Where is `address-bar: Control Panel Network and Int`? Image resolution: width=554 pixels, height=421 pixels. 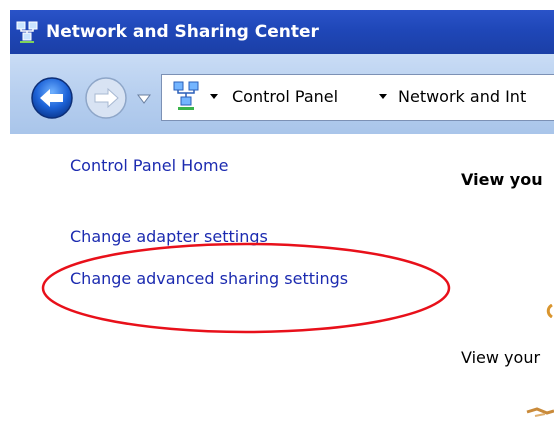 address-bar: Control Panel Network and Int is located at coordinates (357, 97).